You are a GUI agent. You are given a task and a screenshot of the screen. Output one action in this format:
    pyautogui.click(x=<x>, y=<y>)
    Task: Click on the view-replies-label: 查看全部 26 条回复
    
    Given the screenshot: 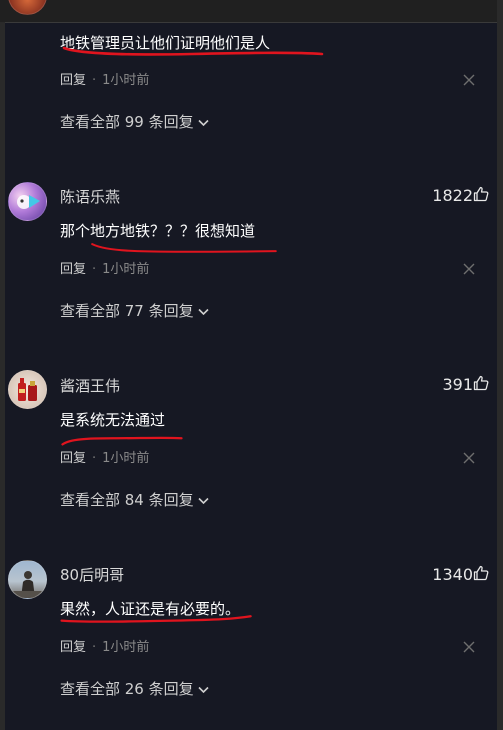 What is the action you would take?
    pyautogui.click(x=127, y=689)
    